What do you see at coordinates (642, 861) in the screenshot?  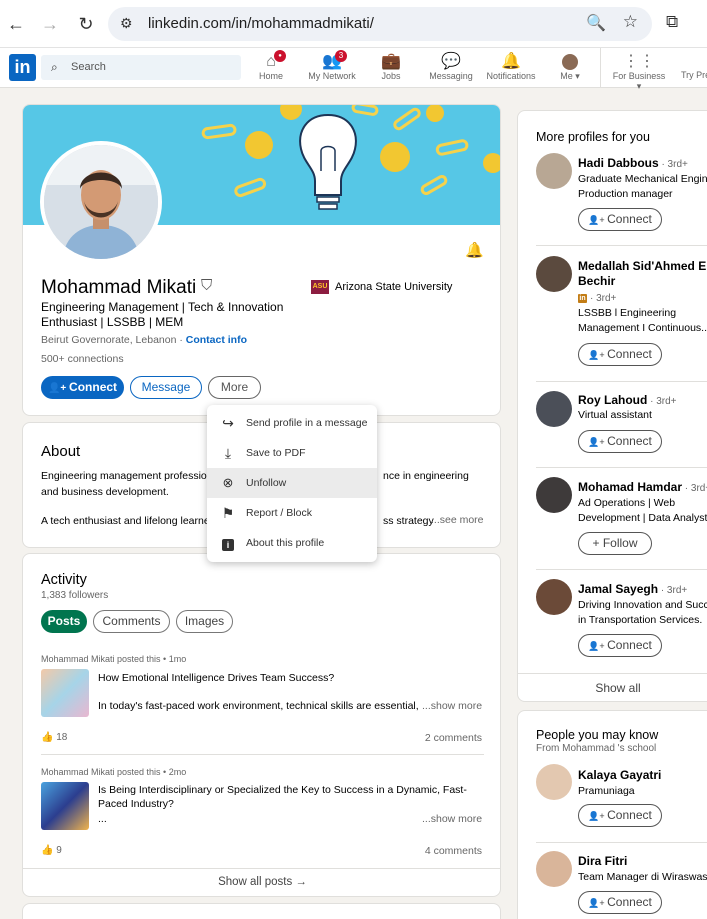 I see `person-name: Dira Fitri` at bounding box center [642, 861].